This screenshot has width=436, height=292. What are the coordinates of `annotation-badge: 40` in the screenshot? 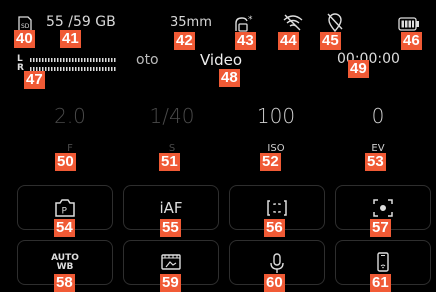 It's located at (24, 39).